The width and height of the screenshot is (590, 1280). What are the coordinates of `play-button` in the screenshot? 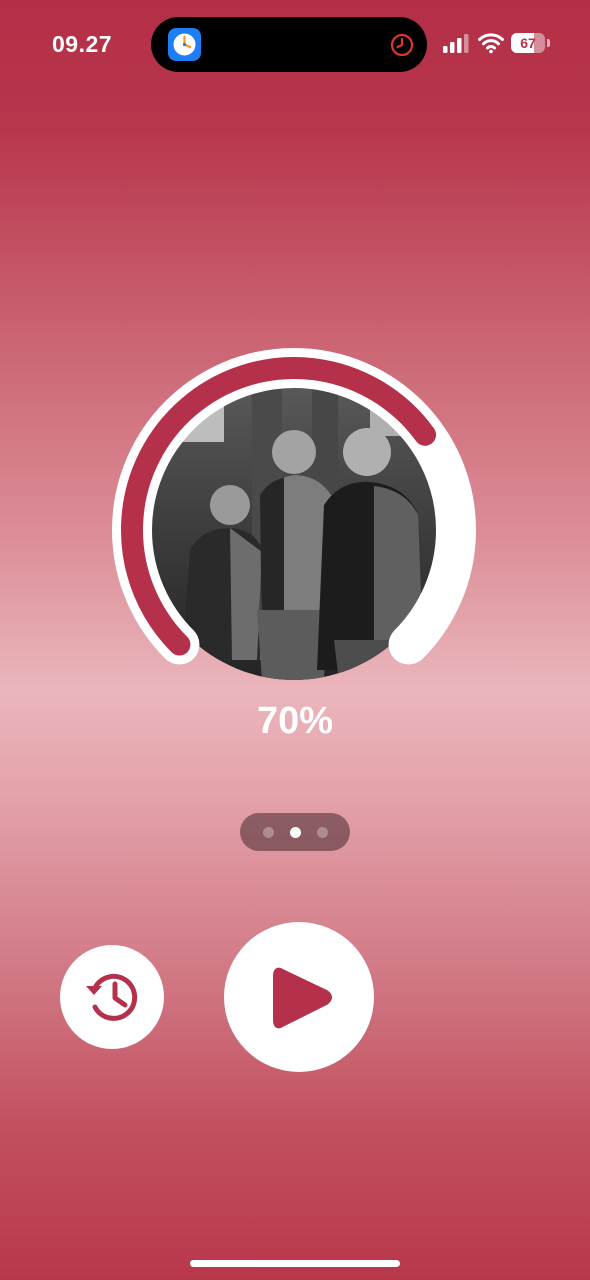 It's located at (299, 997).